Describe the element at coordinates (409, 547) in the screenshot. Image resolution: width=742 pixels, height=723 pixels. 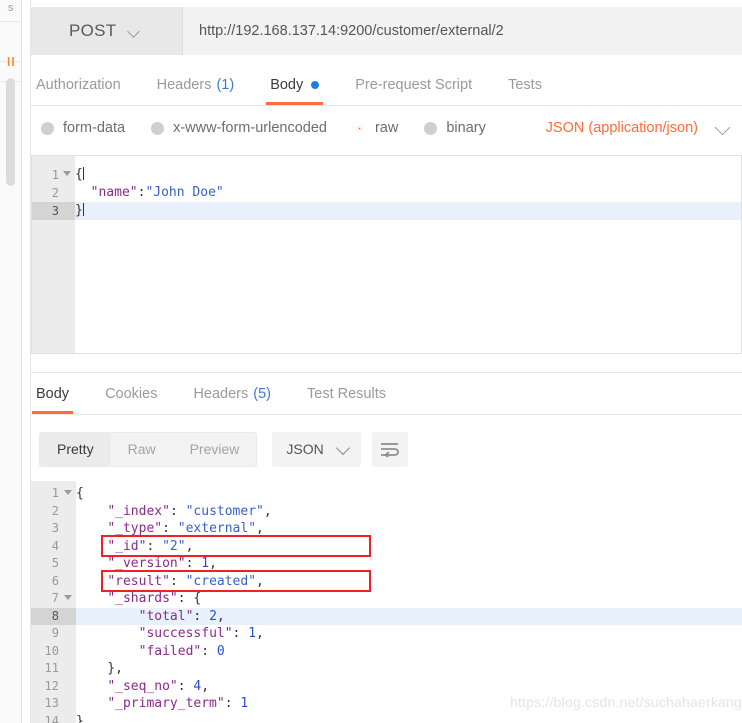
I see `code-line: "_id": "2",` at that location.